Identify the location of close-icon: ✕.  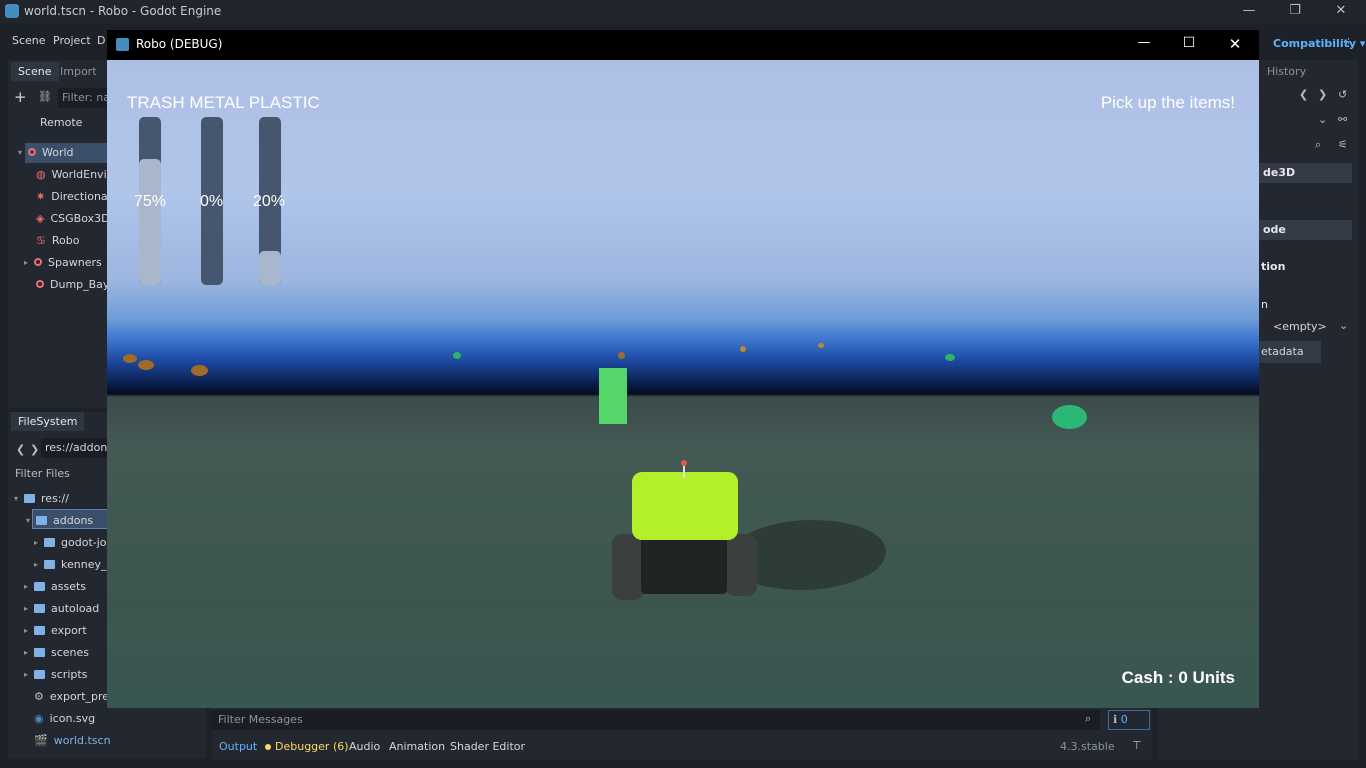
(1341, 11).